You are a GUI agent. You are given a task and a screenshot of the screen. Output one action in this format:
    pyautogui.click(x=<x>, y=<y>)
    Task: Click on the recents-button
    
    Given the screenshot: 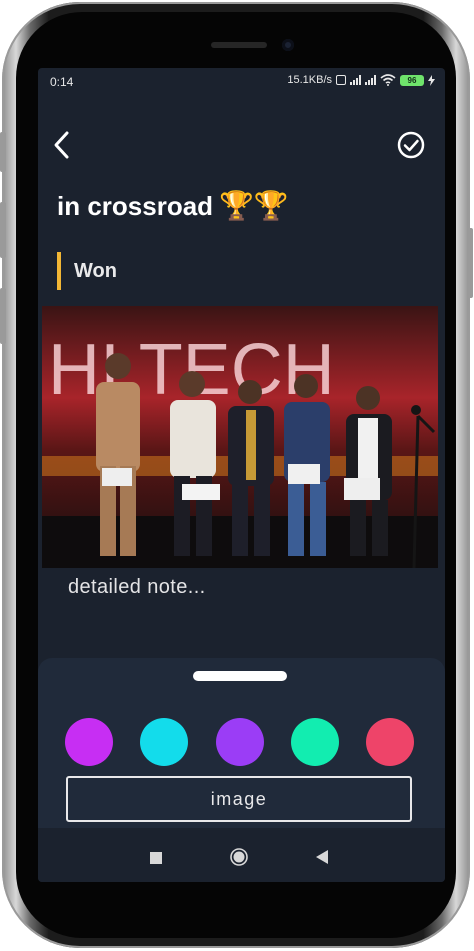 What is the action you would take?
    pyautogui.click(x=156, y=860)
    